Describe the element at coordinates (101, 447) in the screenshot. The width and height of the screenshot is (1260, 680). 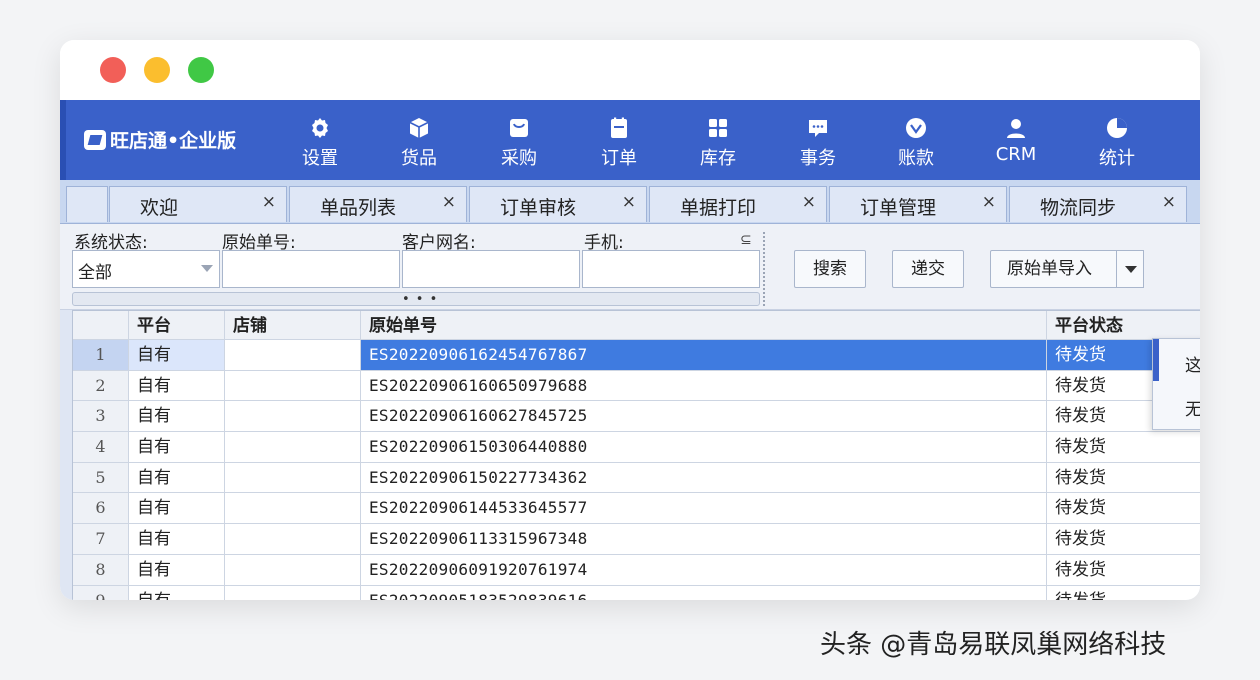
I see `row-number: 4` at that location.